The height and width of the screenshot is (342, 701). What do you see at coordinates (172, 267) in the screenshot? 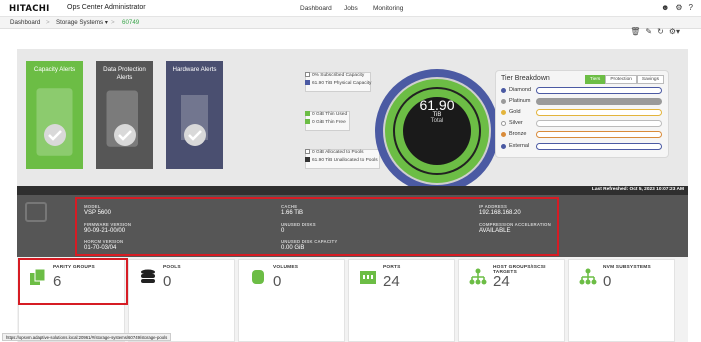
I see `tile-label: POOLS` at bounding box center [172, 267].